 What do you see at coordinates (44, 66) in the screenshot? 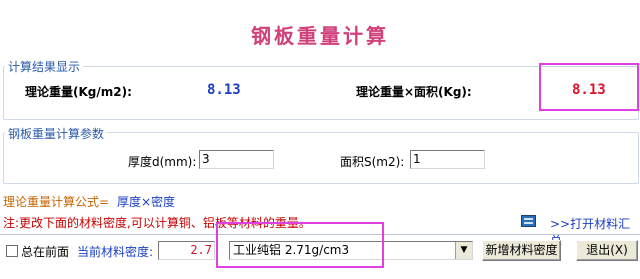
I see `results-group-legend: 计算结果显示` at bounding box center [44, 66].